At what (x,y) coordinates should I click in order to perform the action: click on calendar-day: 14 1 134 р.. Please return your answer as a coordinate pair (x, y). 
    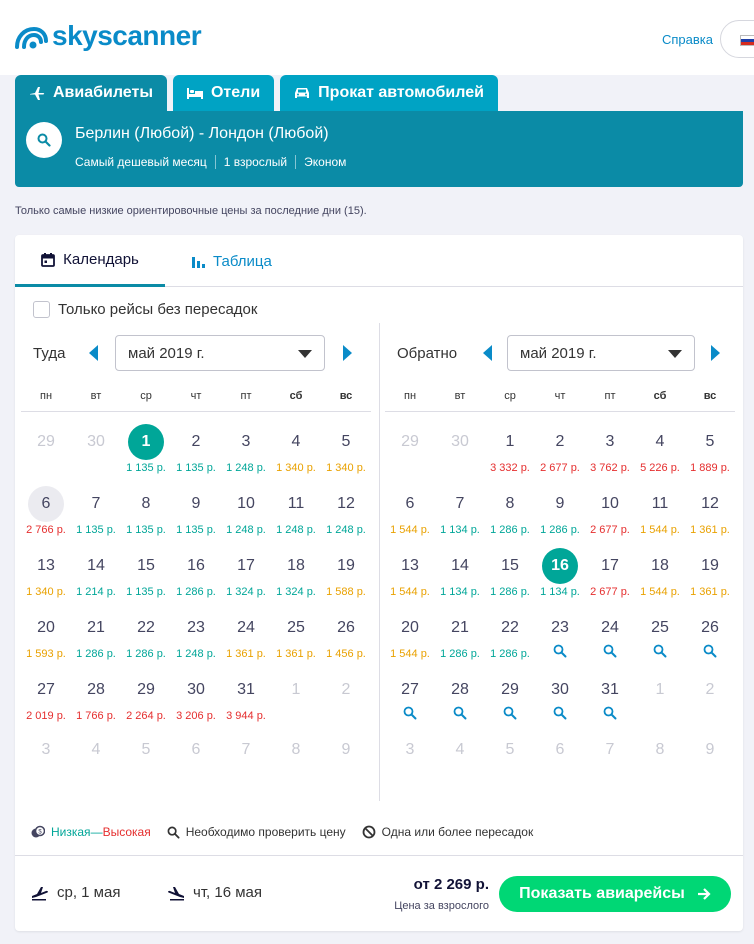
    Looking at the image, I should click on (460, 567).